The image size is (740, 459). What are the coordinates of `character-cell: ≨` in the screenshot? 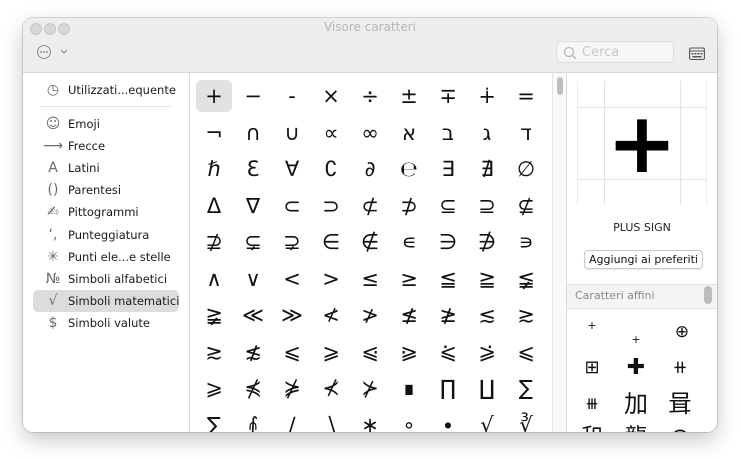 It's located at (526, 279).